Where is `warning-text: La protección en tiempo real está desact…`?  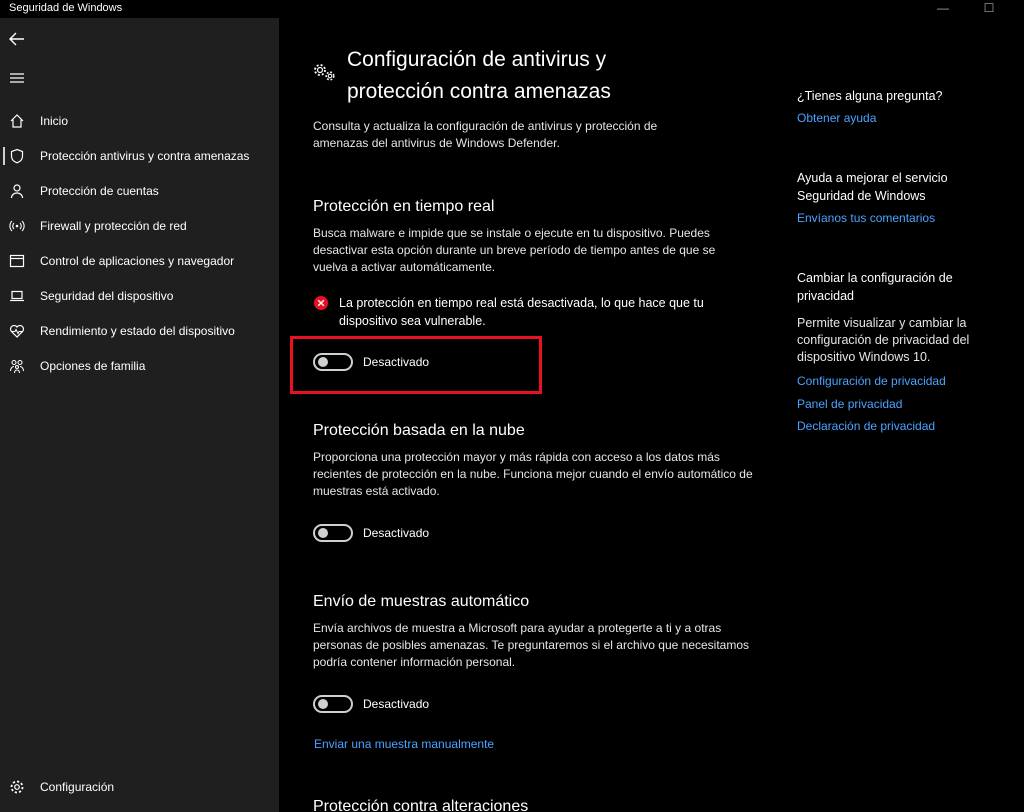
warning-text: La protección en tiempo real está desact… is located at coordinates (521, 312).